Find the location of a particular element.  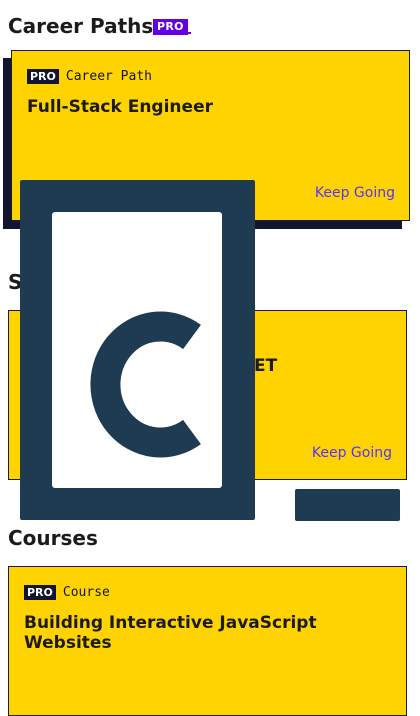

career-paths-heading: Career Paths is located at coordinates (81, 26).